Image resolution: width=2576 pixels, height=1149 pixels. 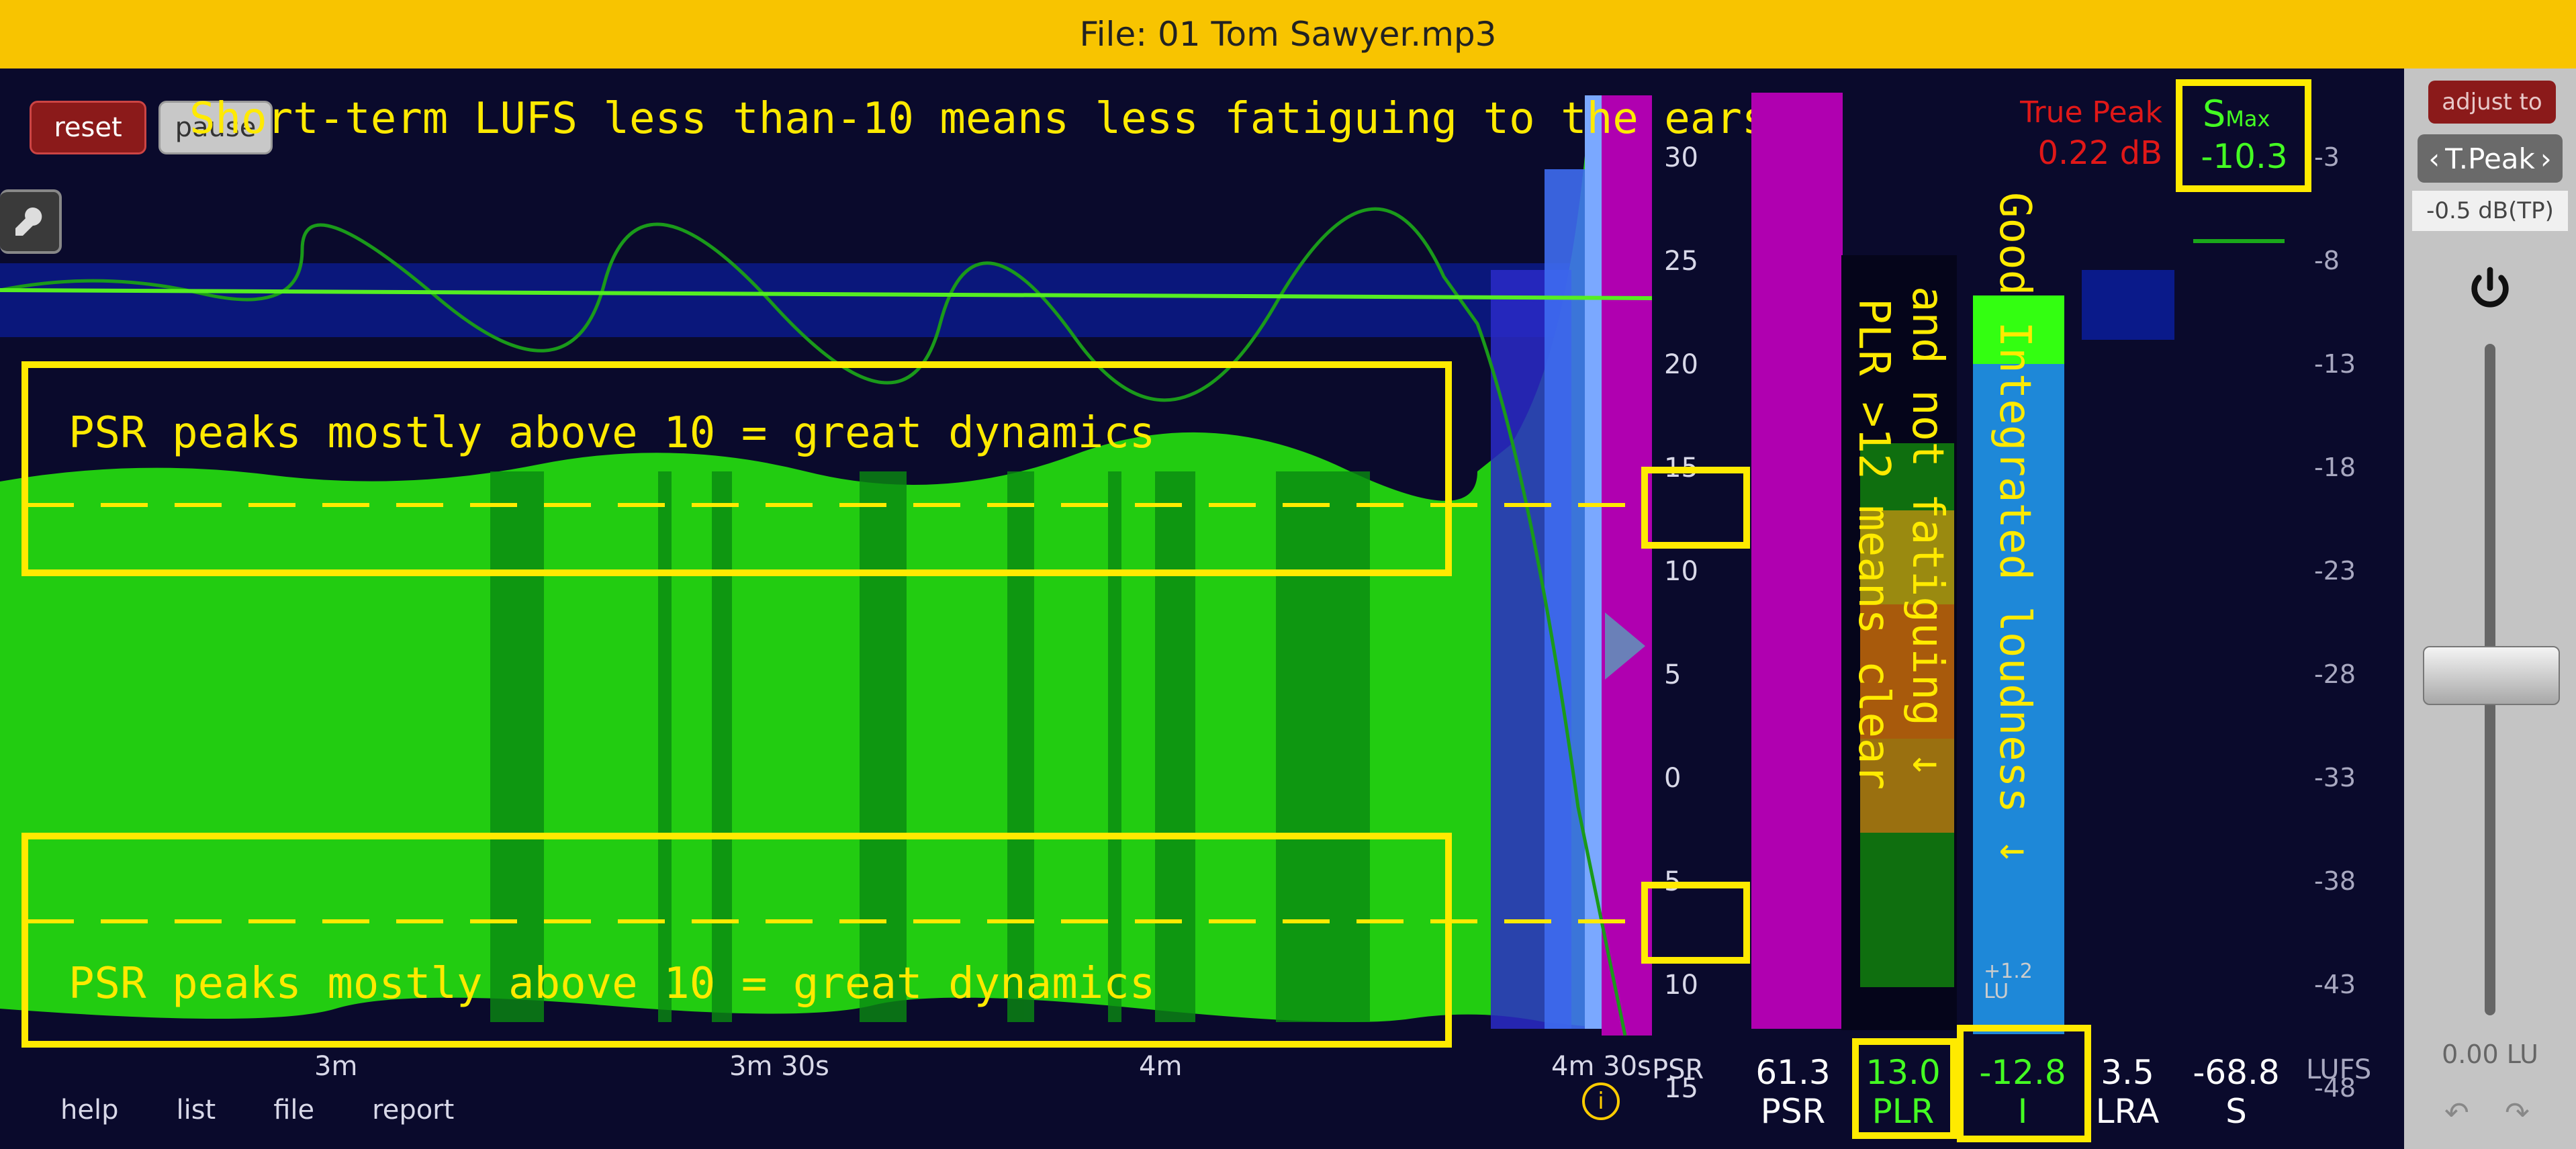 What do you see at coordinates (2099, 153) in the screenshot?
I see `true-peak-value: 0.22 dB` at bounding box center [2099, 153].